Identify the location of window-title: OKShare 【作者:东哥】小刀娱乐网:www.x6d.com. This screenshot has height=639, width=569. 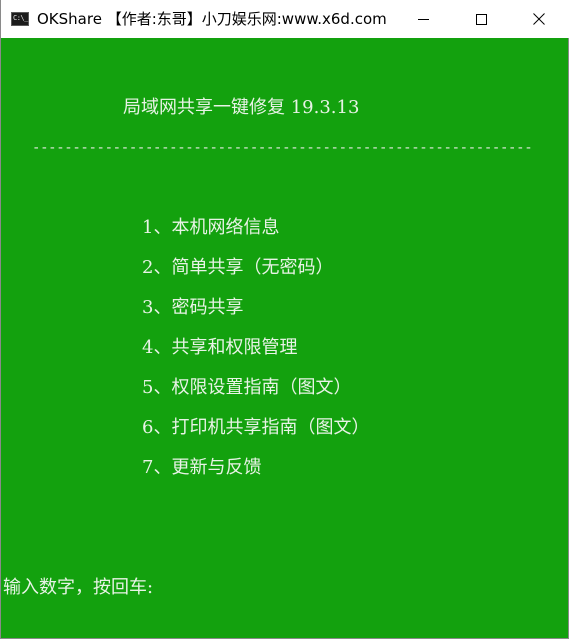
(212, 19).